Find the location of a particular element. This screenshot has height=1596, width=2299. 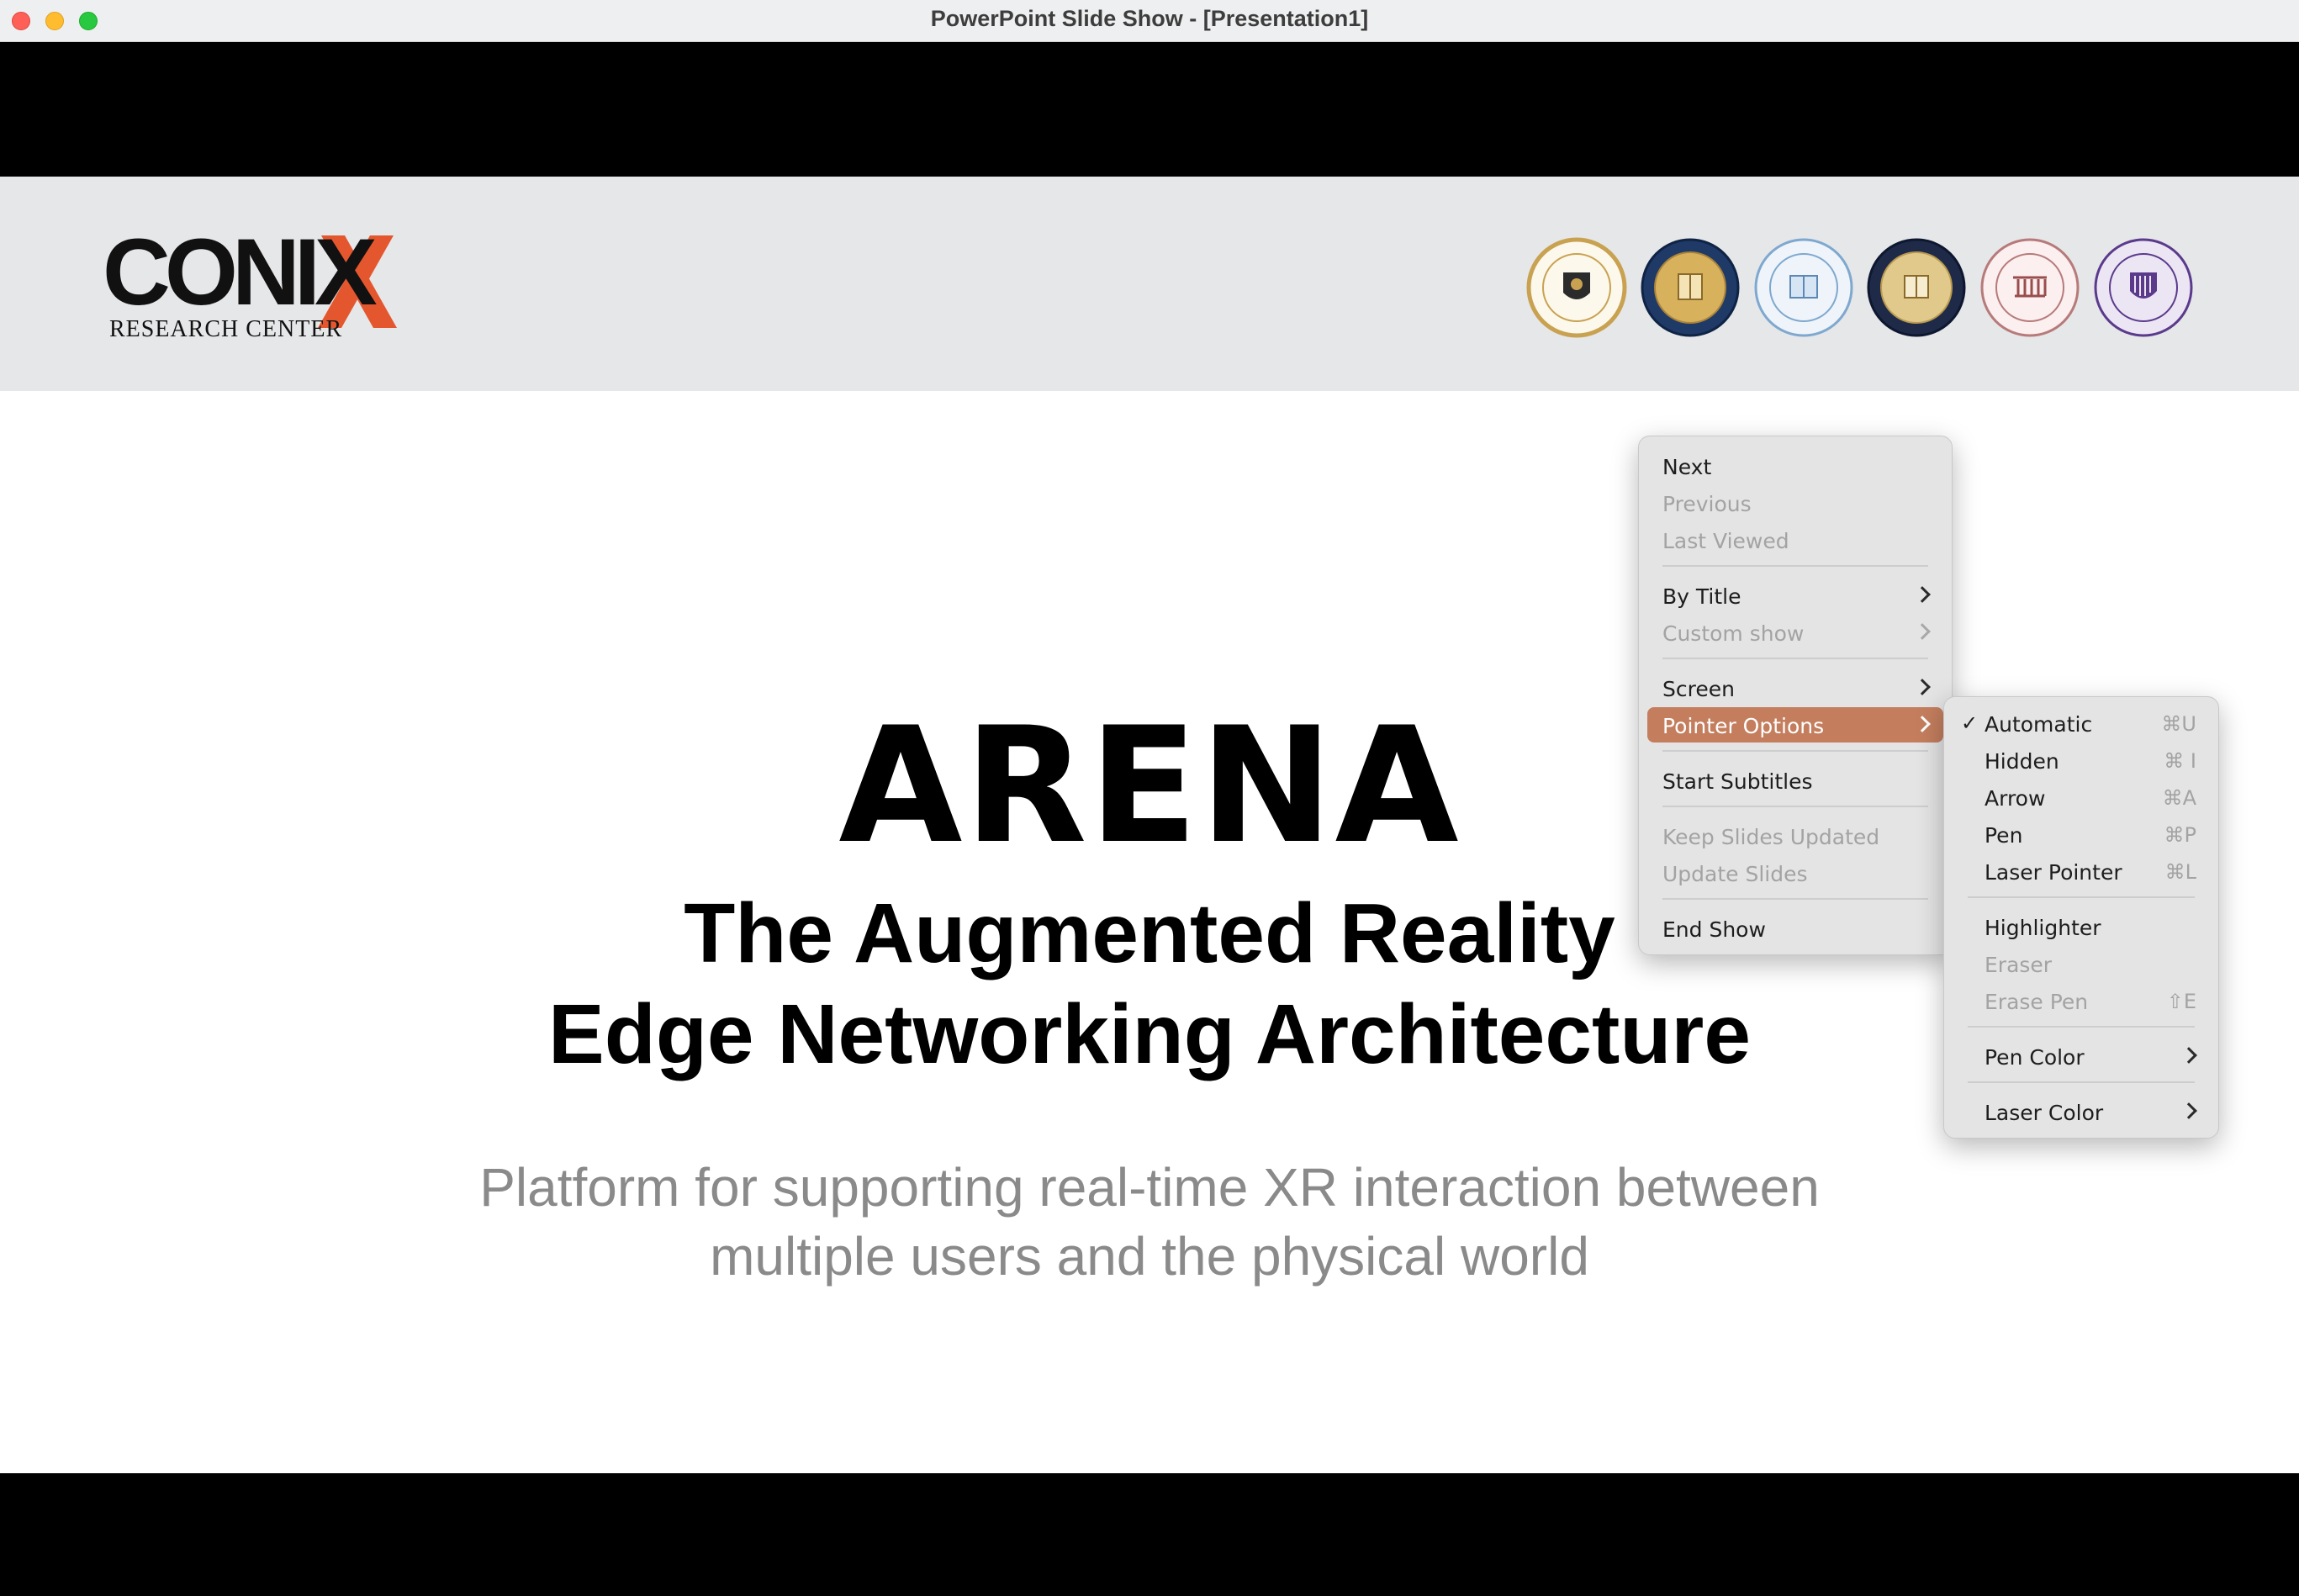

menu-item-pointer-options: Pointer Options is located at coordinates (1795, 725).